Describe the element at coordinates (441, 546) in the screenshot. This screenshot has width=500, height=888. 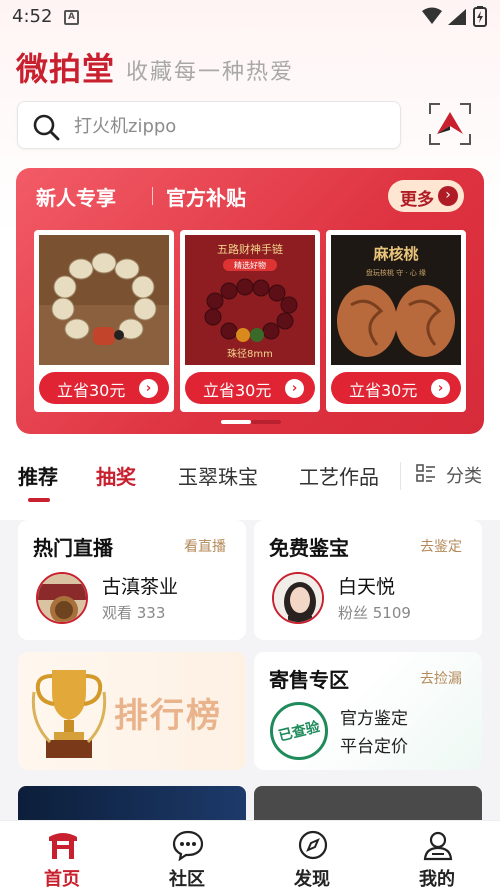
I see `card-link: 去鉴定` at that location.